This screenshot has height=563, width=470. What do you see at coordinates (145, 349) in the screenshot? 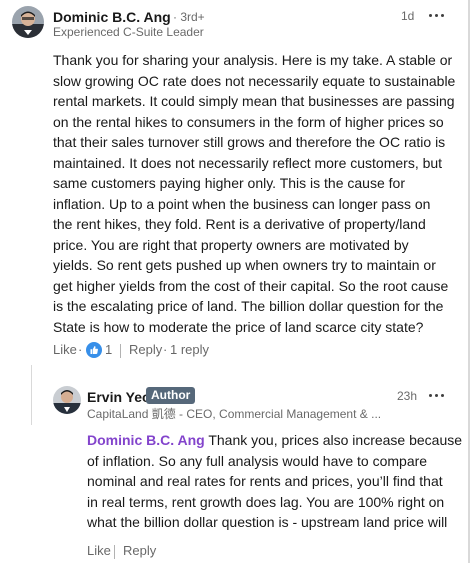
I see `reply-button: Reply` at bounding box center [145, 349].